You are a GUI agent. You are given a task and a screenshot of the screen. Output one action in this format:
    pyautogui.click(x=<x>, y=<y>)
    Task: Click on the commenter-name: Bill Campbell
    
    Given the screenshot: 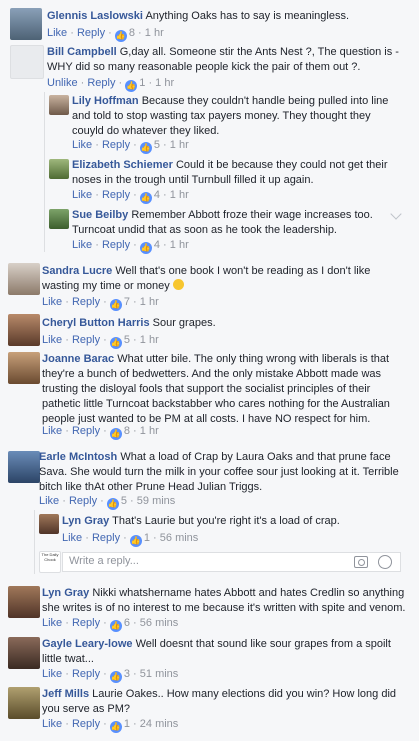 What is the action you would take?
    pyautogui.click(x=82, y=52)
    